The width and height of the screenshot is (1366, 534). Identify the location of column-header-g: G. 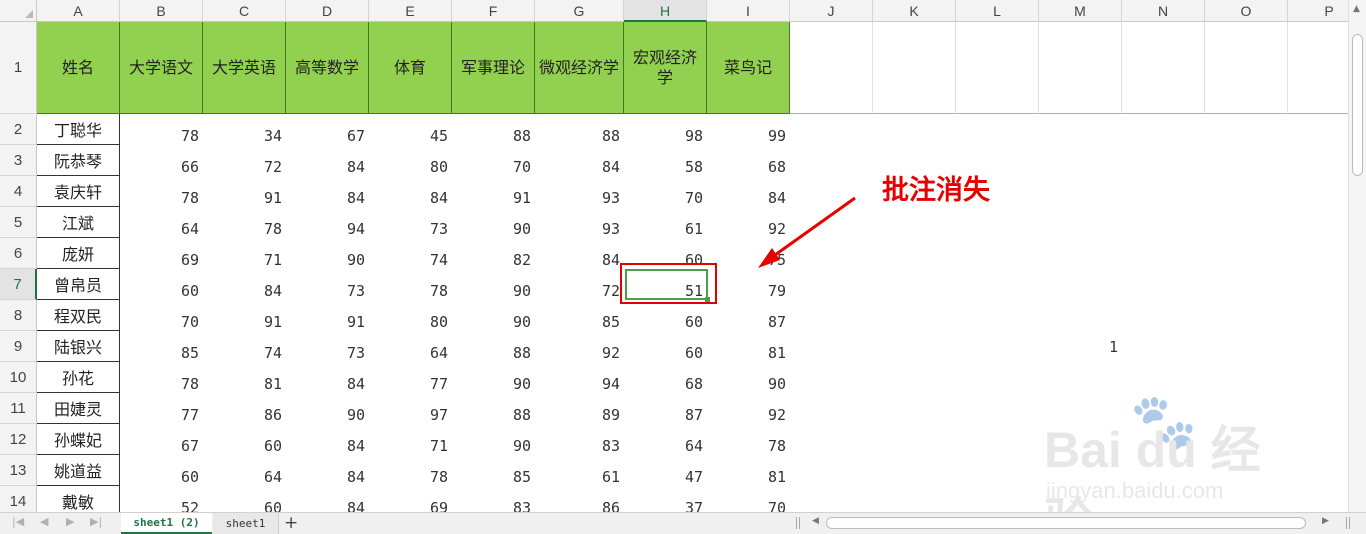
(579, 11).